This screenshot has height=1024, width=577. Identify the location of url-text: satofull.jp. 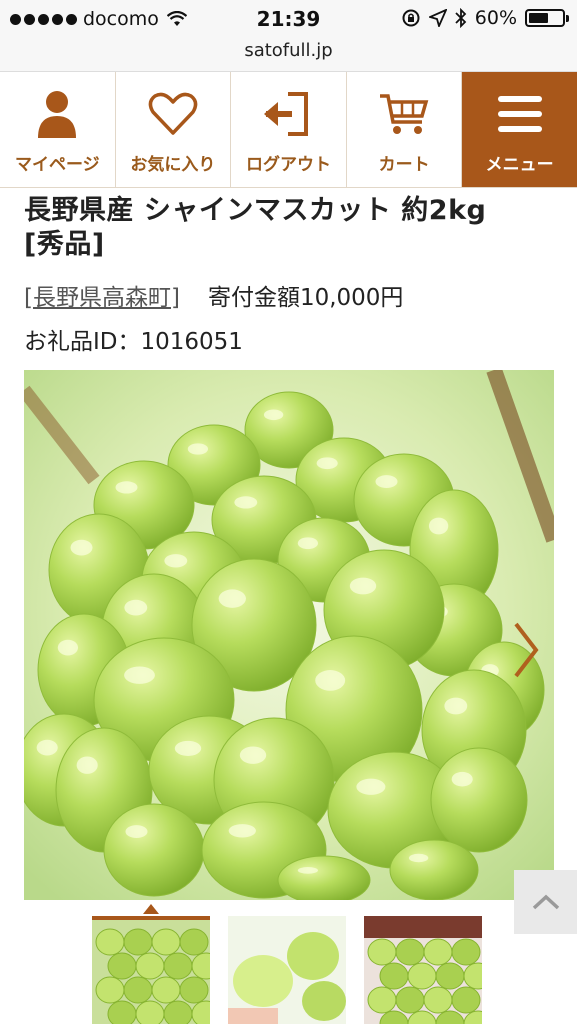
(288, 50).